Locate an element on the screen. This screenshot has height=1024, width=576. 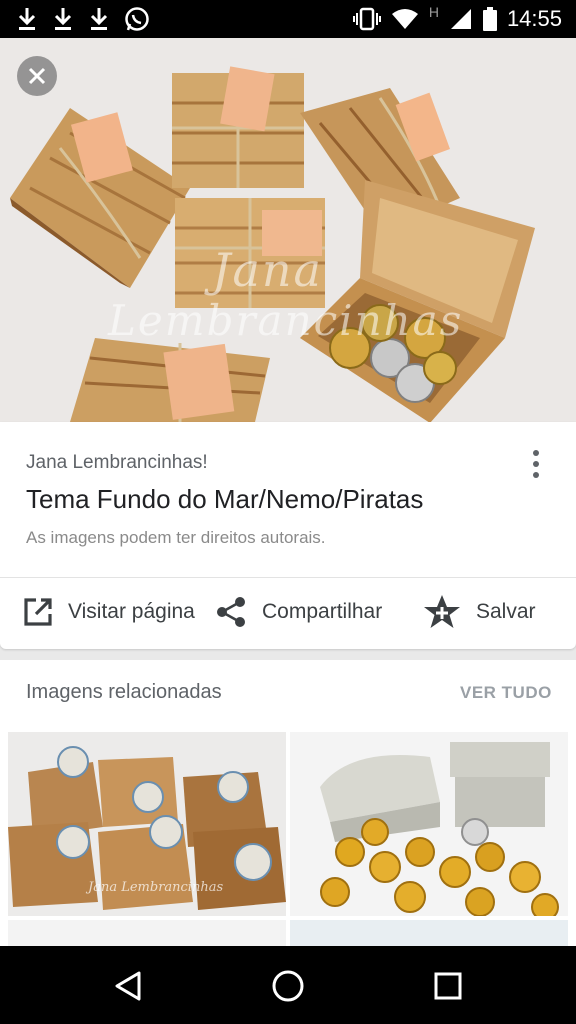
clock: 14:55 is located at coordinates (534, 18).